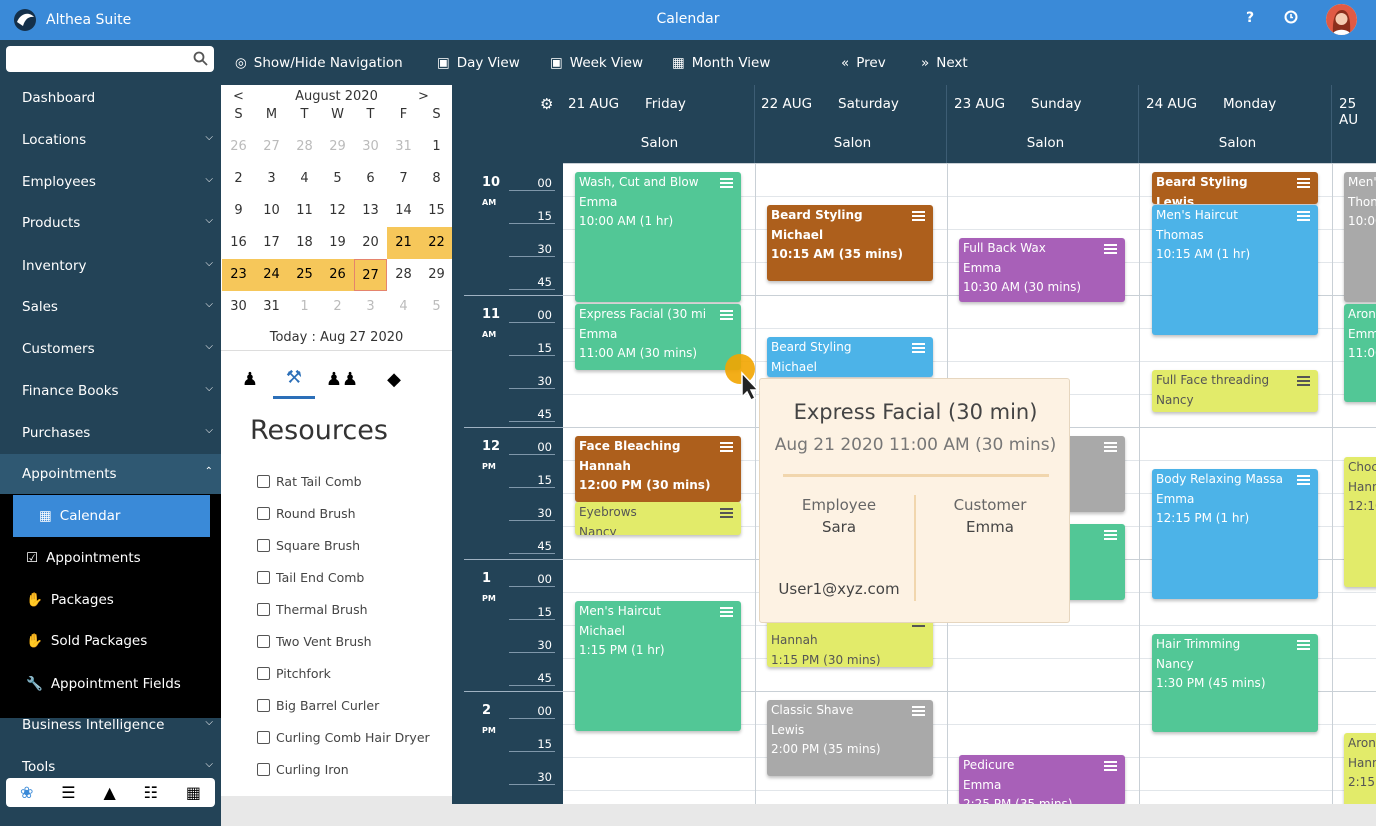  What do you see at coordinates (151, 792) in the screenshot?
I see `list-icon: ☷` at bounding box center [151, 792].